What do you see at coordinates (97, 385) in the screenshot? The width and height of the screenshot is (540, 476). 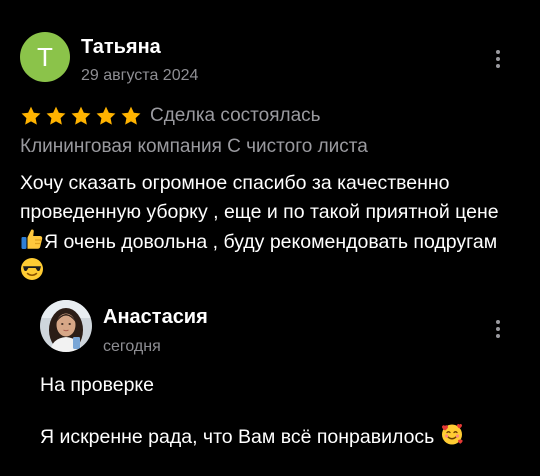 I see `reply-status: На проверке` at bounding box center [97, 385].